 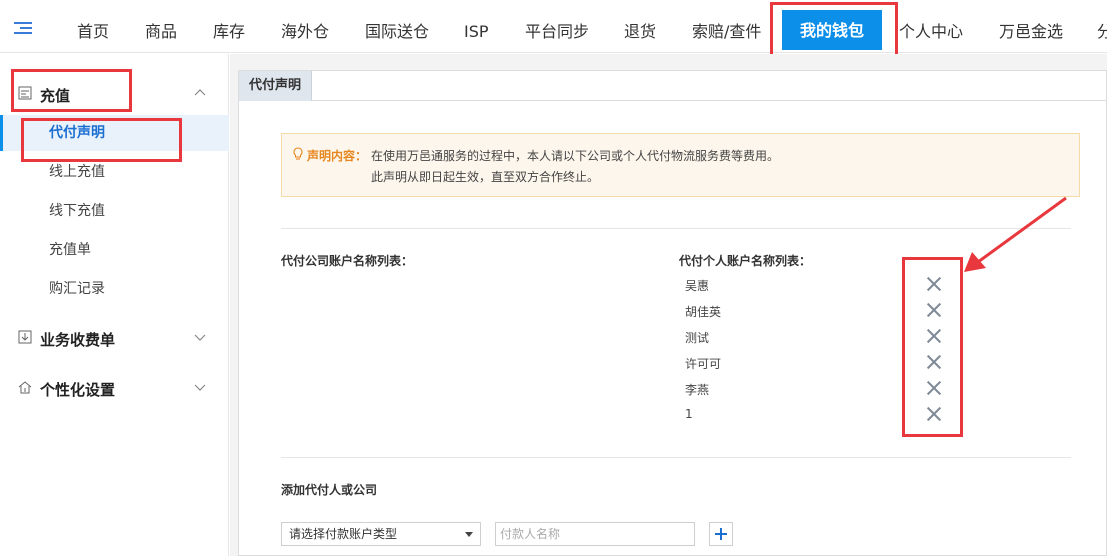 I want to click on nav-platform-sync: 平台同步, so click(x=557, y=26).